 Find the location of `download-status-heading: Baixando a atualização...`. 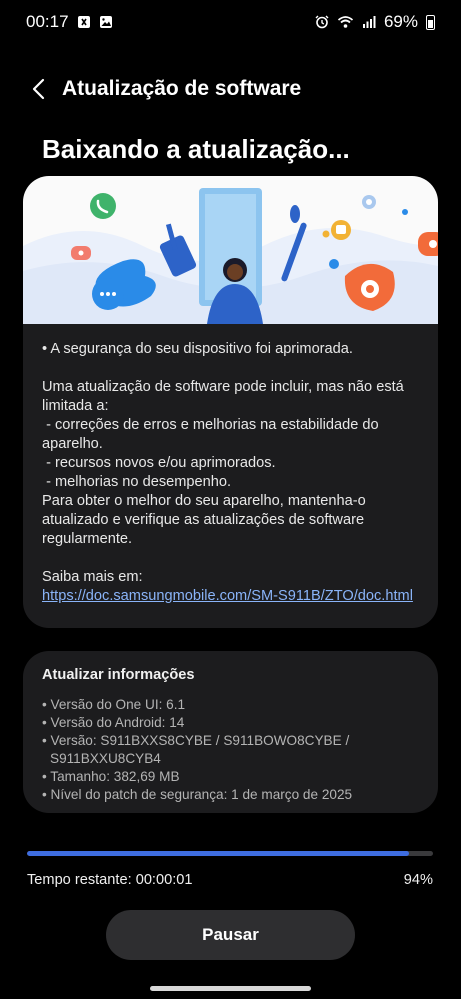

download-status-heading: Baixando a atualização... is located at coordinates (196, 149).